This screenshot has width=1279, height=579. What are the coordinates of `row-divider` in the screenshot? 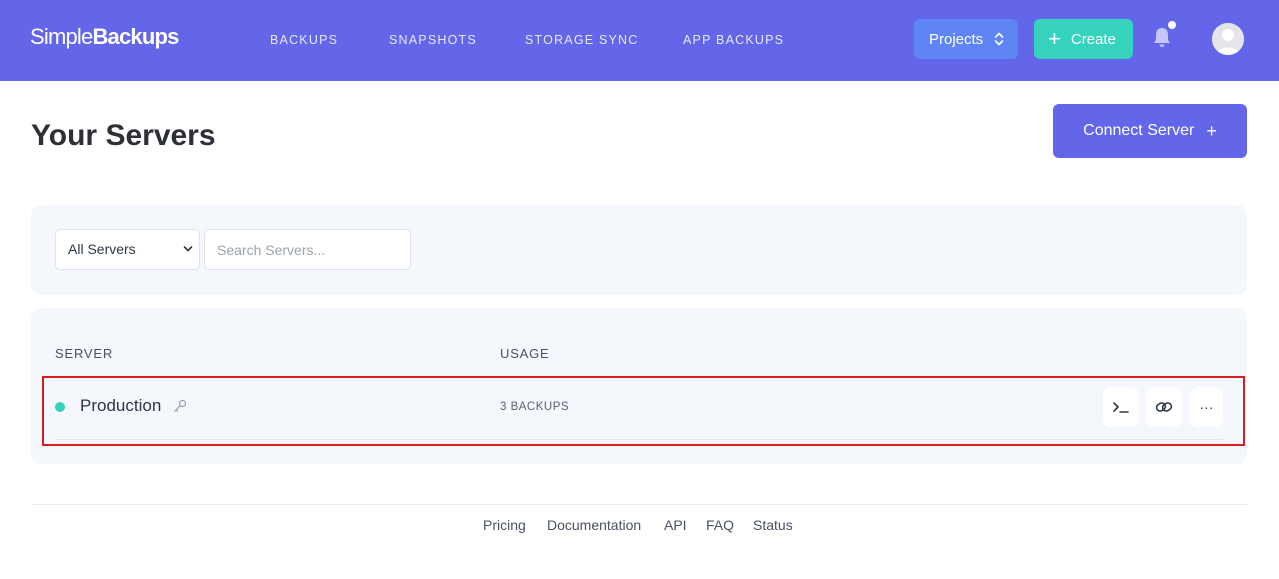 It's located at (639, 439).